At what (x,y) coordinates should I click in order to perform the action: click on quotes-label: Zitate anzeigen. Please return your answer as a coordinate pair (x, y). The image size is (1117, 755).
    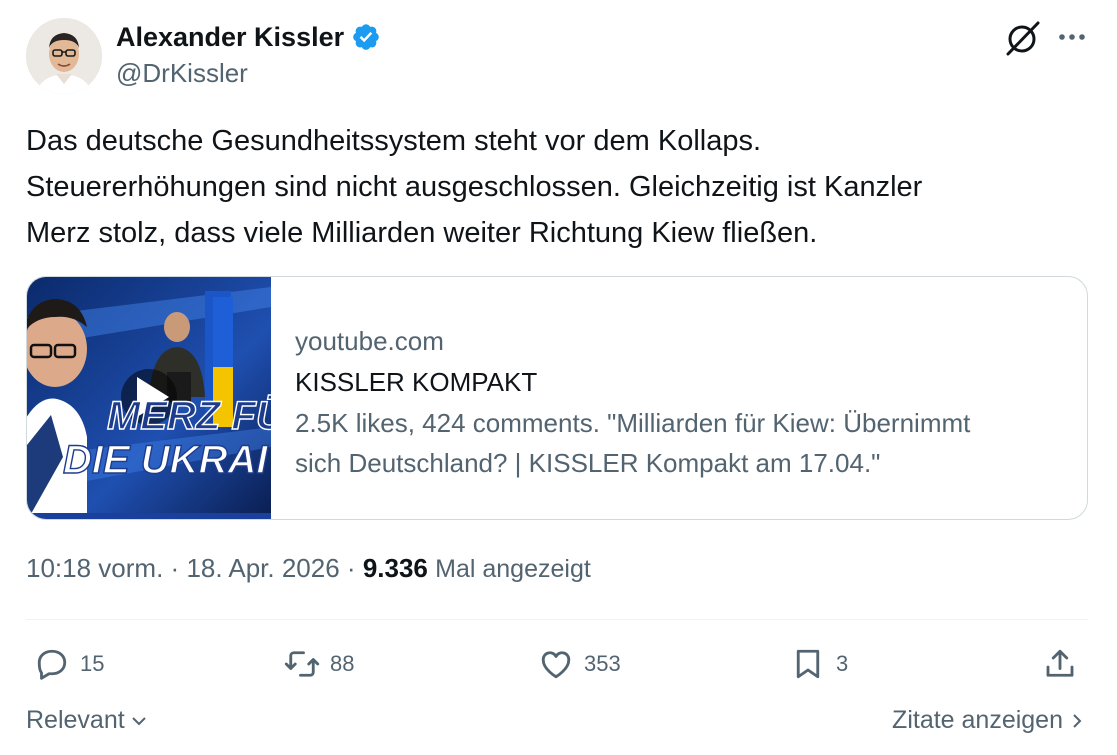
    Looking at the image, I should click on (977, 720).